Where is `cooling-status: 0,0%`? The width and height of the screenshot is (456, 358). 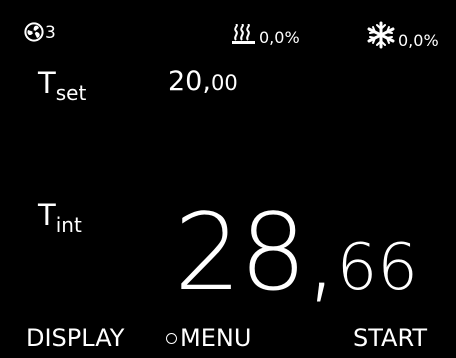 cooling-status: 0,0% is located at coordinates (402, 35).